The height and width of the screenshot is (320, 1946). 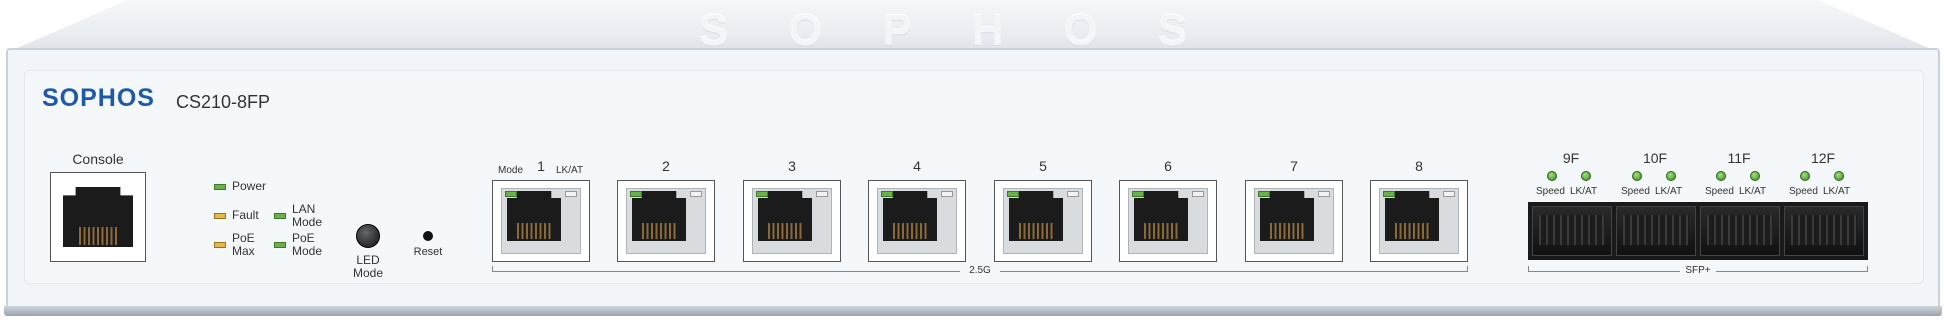 What do you see at coordinates (220, 216) in the screenshot?
I see `fault-led` at bounding box center [220, 216].